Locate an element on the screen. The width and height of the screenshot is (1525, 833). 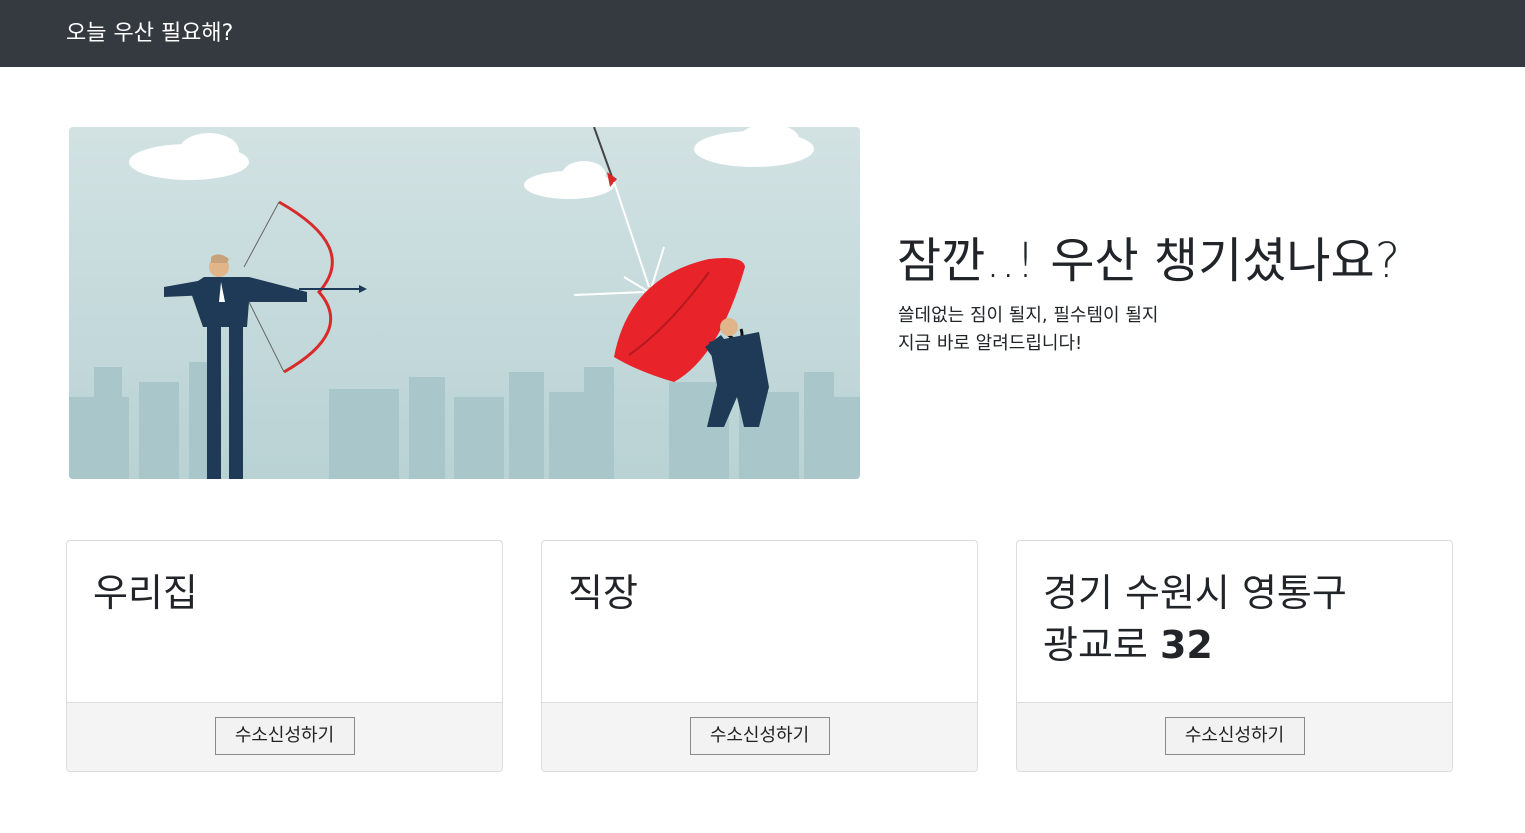
hero-subtitle-line-1: 쓸데없는 짐이 될지, 필수템이 될지 is located at coordinates (1028, 315).